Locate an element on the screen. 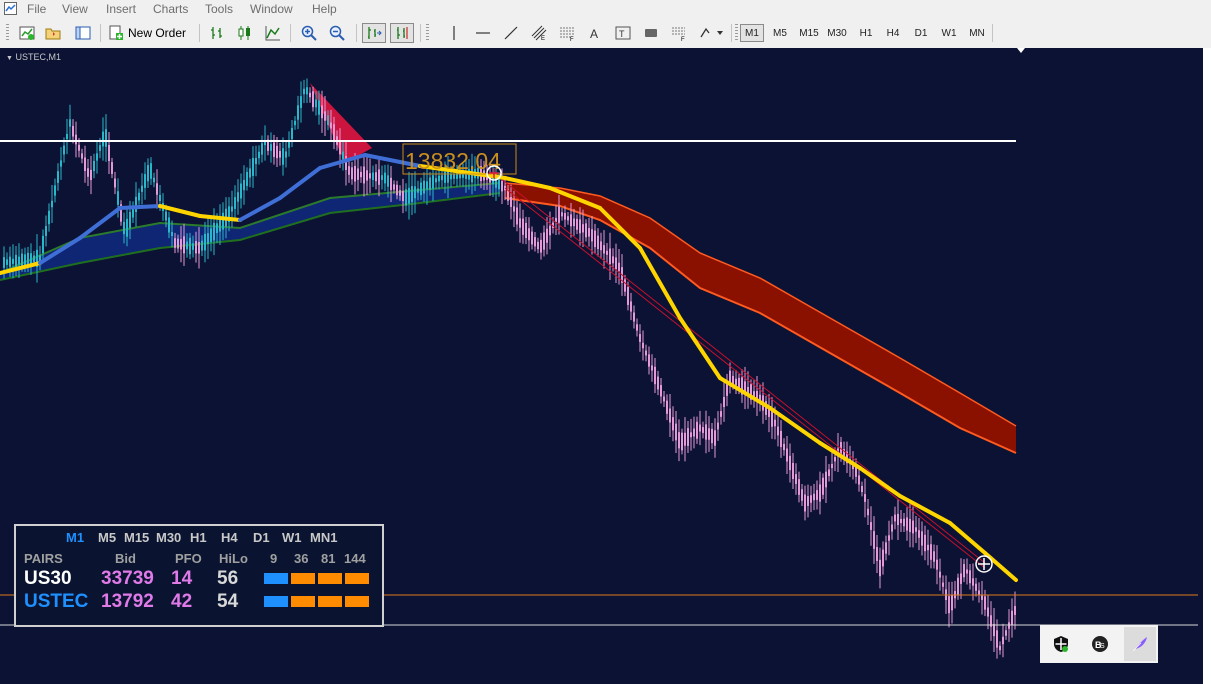  profiles-icon is located at coordinates (53, 33).